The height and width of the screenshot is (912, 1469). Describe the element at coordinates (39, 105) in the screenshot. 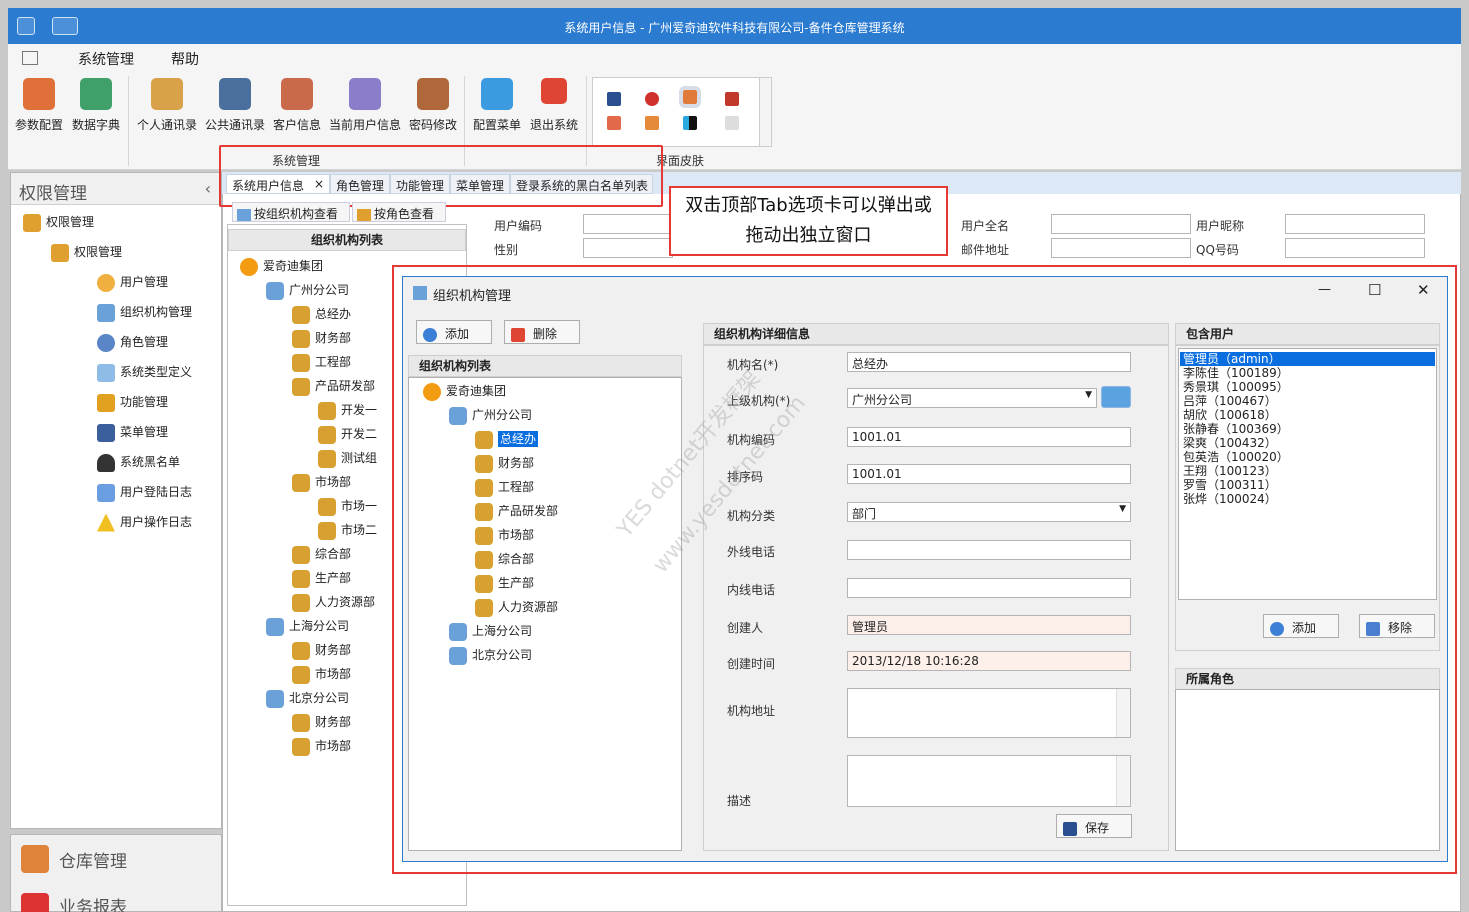

I see `param-config-button: 参数配置` at that location.